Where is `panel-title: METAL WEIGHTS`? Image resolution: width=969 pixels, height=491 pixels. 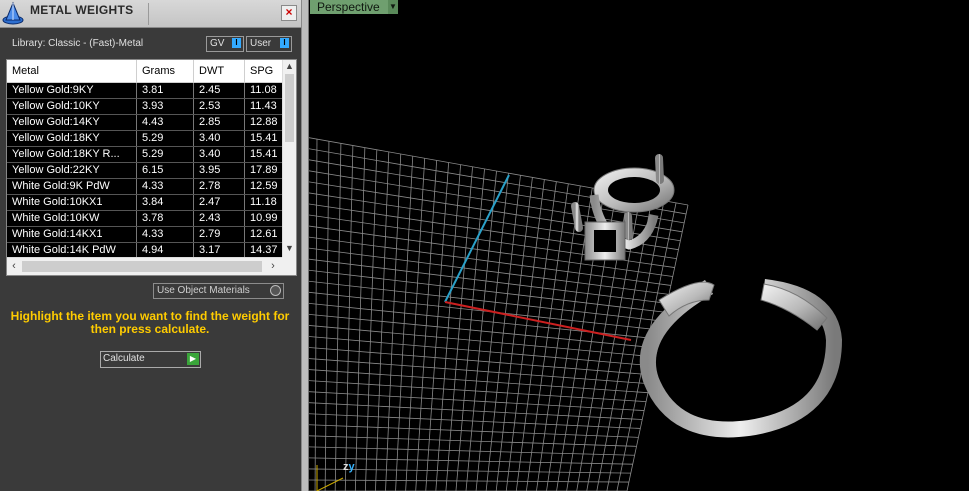 panel-title: METAL WEIGHTS is located at coordinates (82, 10).